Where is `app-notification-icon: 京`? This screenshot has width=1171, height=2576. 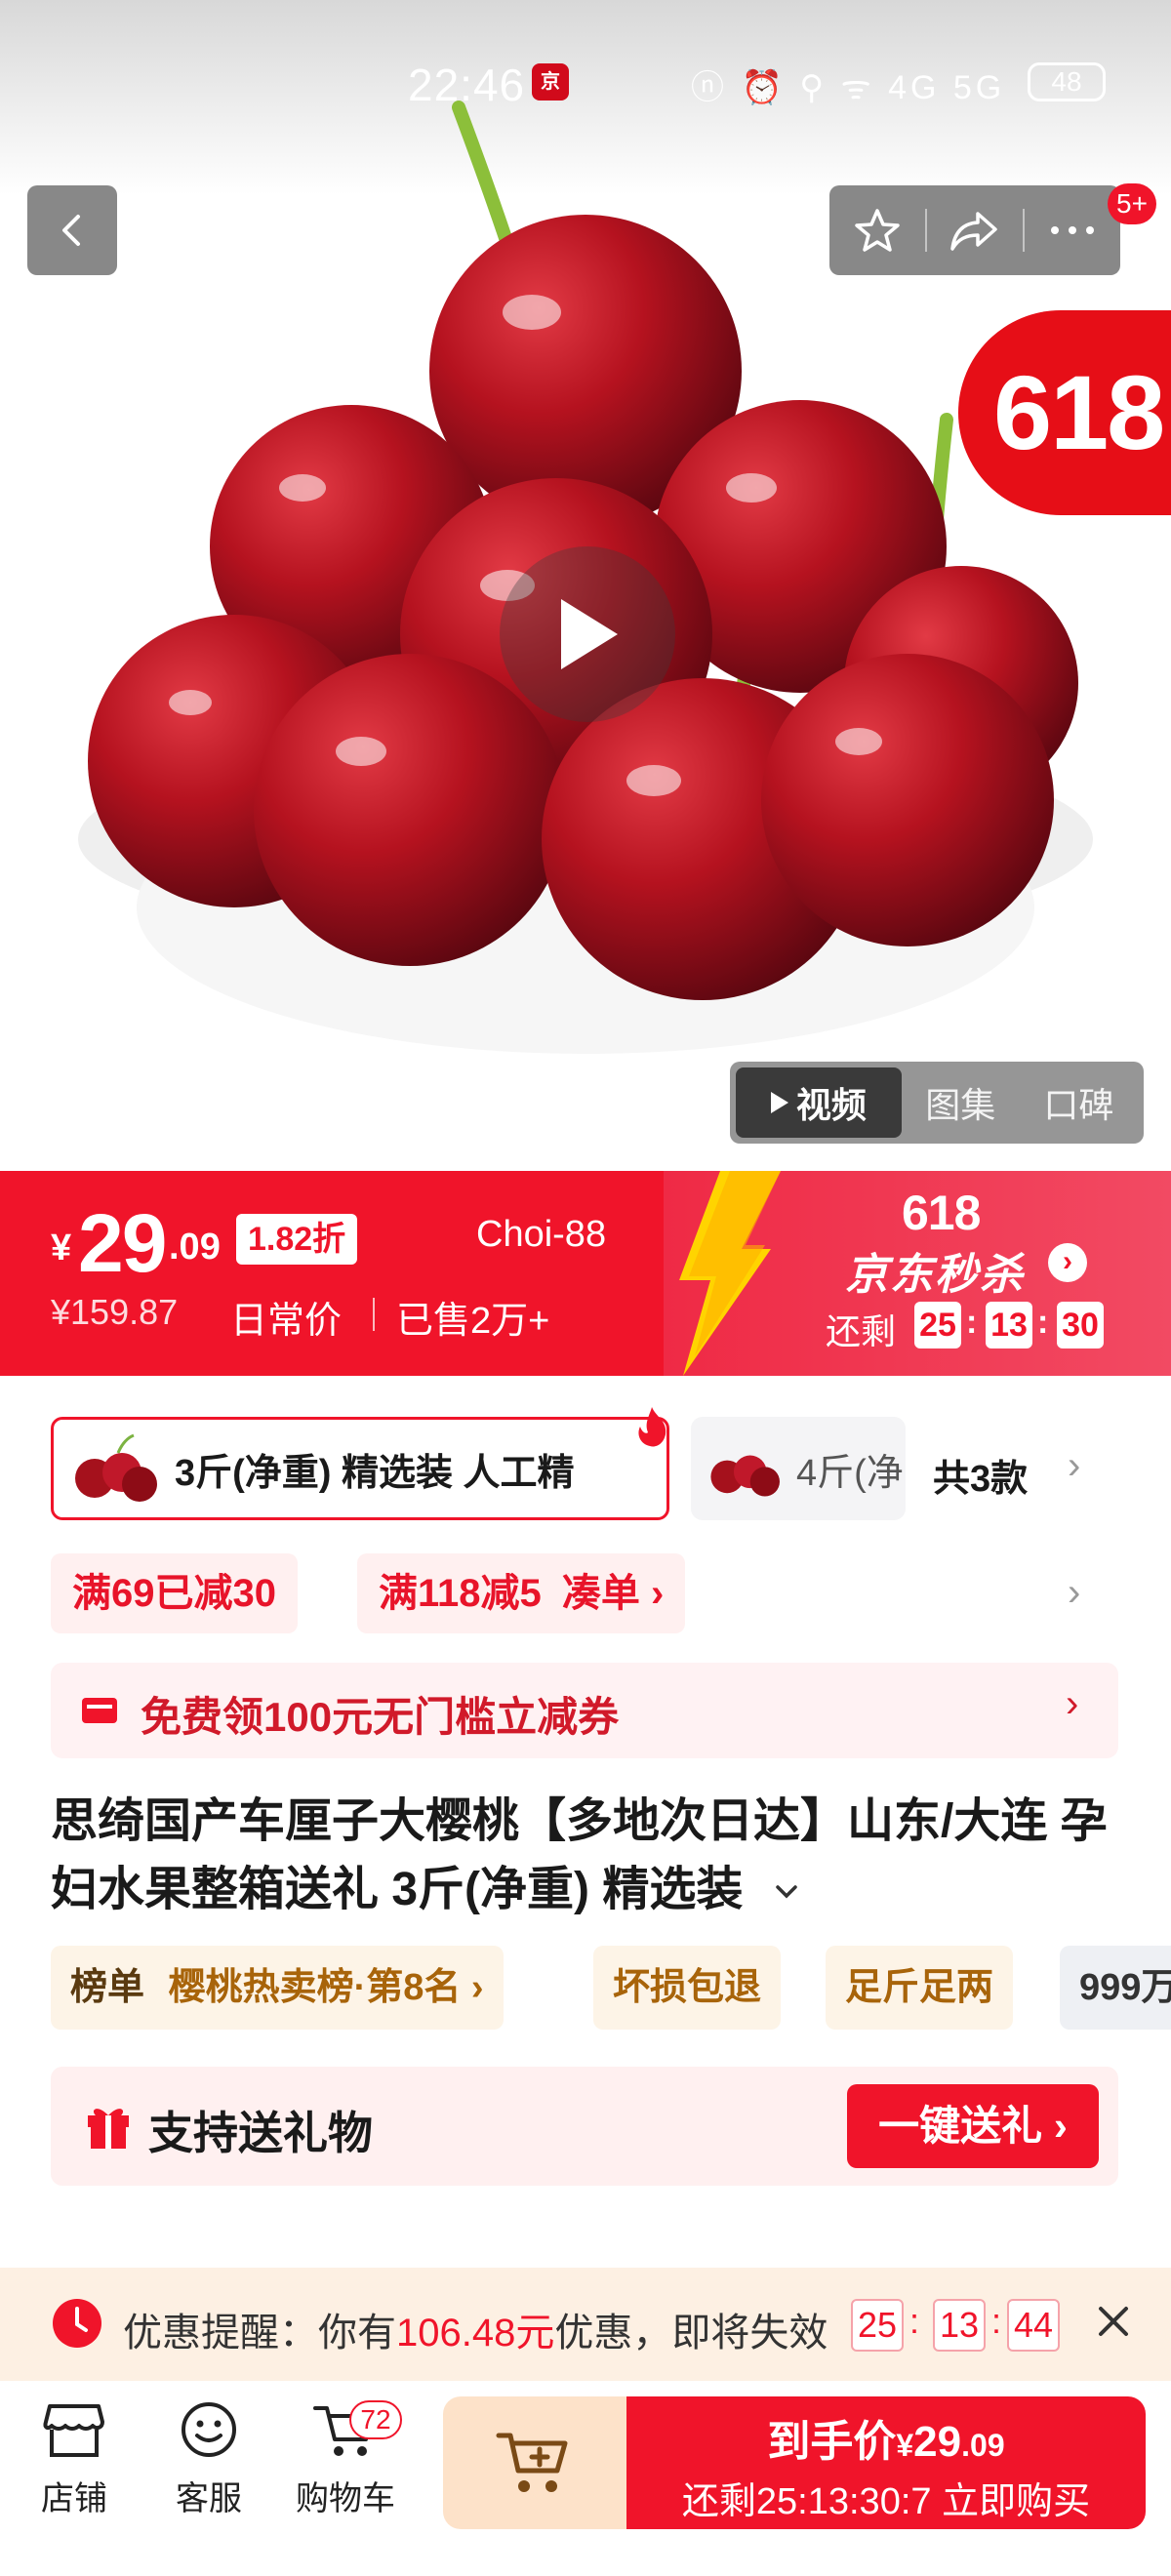
app-notification-icon: 京 is located at coordinates (550, 82).